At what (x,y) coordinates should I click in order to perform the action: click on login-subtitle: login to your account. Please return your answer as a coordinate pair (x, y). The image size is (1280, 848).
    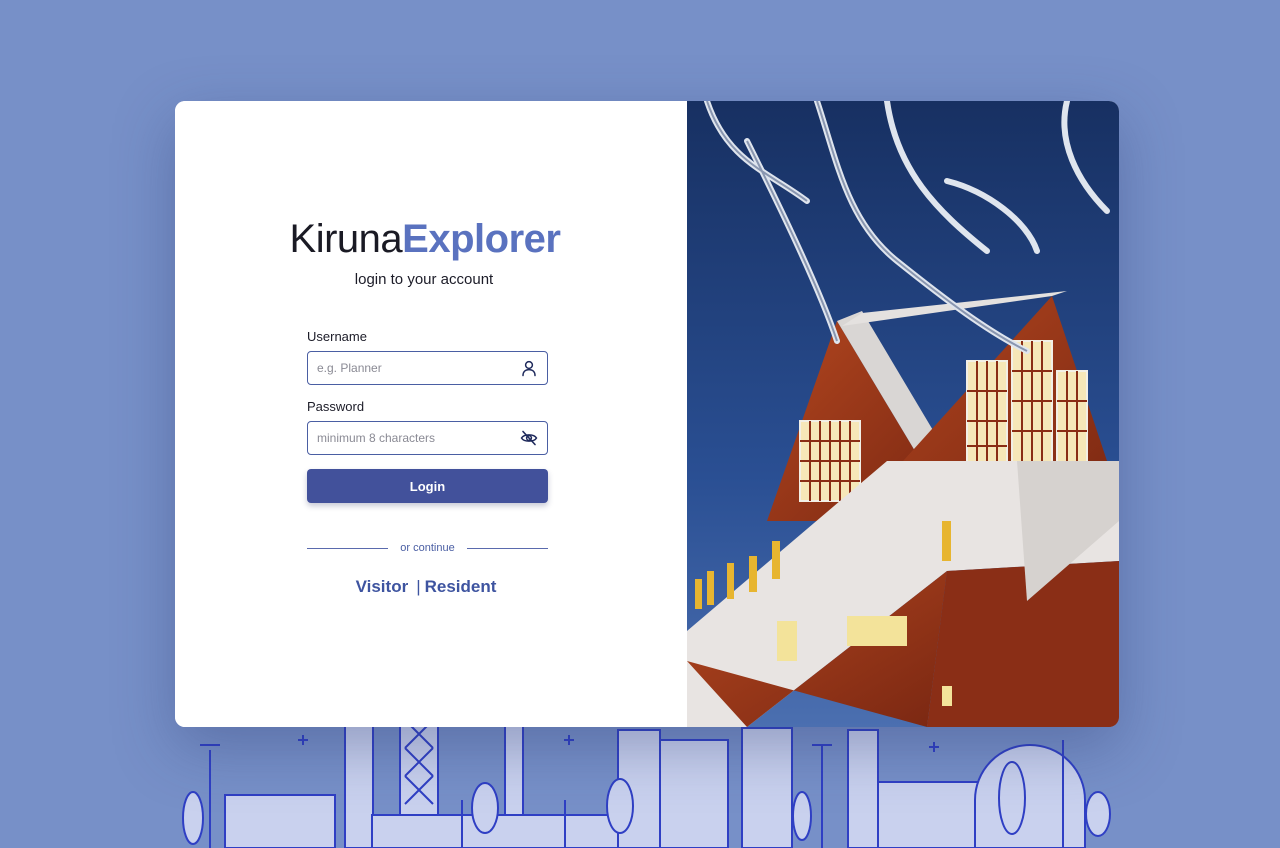
    Looking at the image, I should click on (424, 279).